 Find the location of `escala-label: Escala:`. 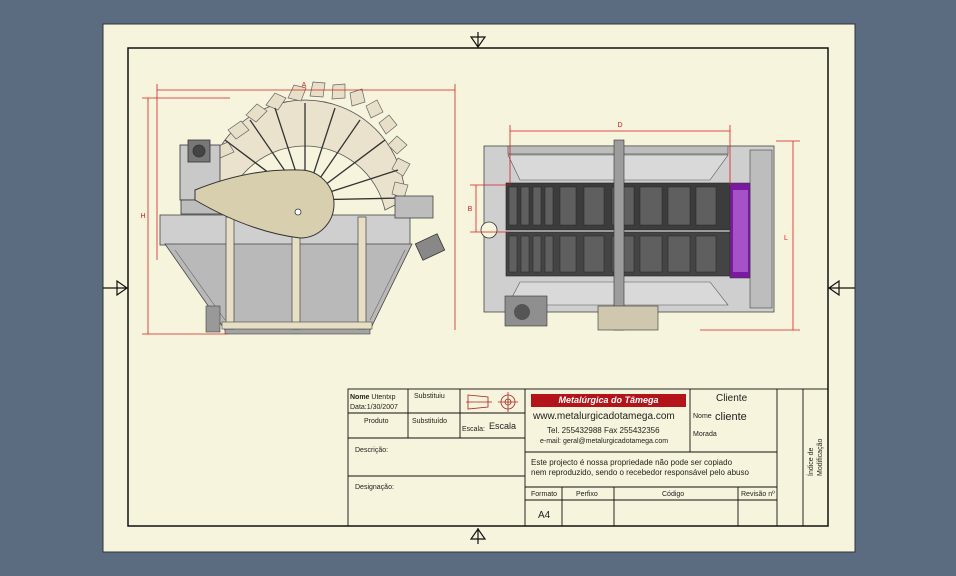

escala-label: Escala: is located at coordinates (473, 429).